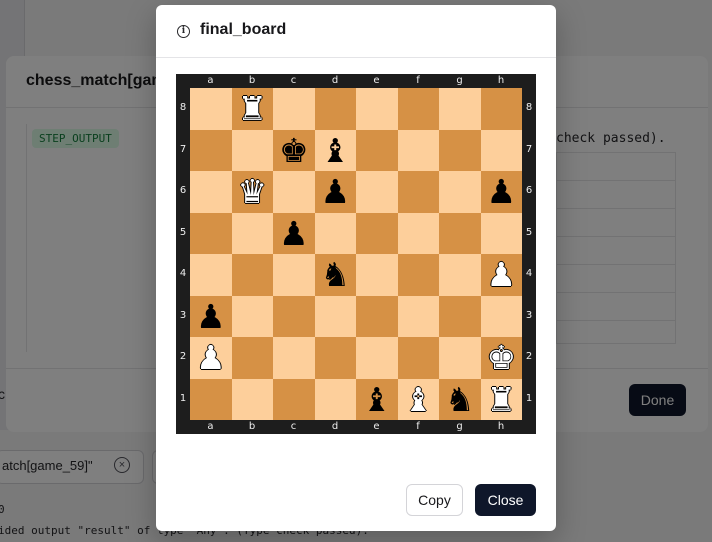  What do you see at coordinates (418, 316) in the screenshot?
I see `square-f3` at bounding box center [418, 316].